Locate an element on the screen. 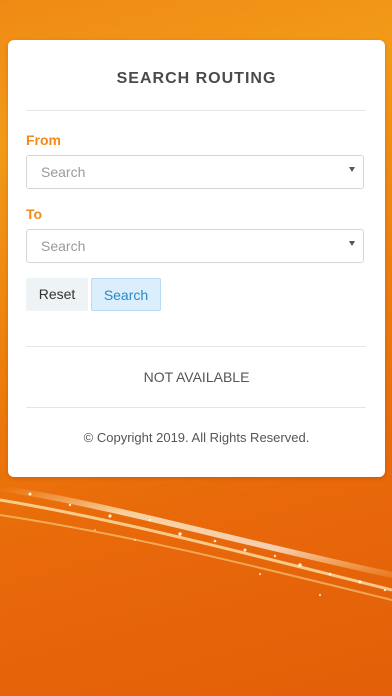  to-label: To is located at coordinates (34, 214).